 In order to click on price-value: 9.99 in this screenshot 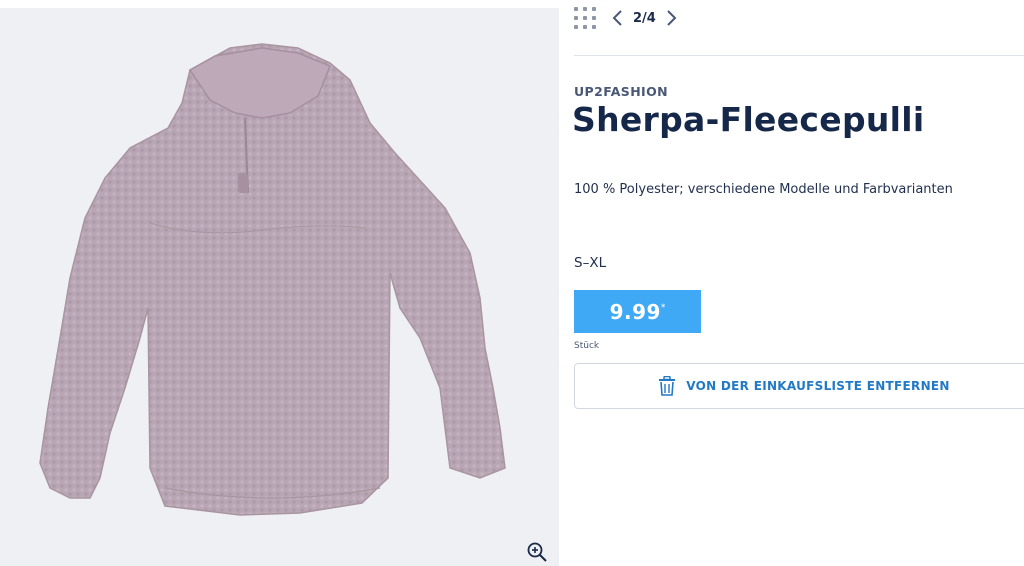, I will do `click(635, 311)`.